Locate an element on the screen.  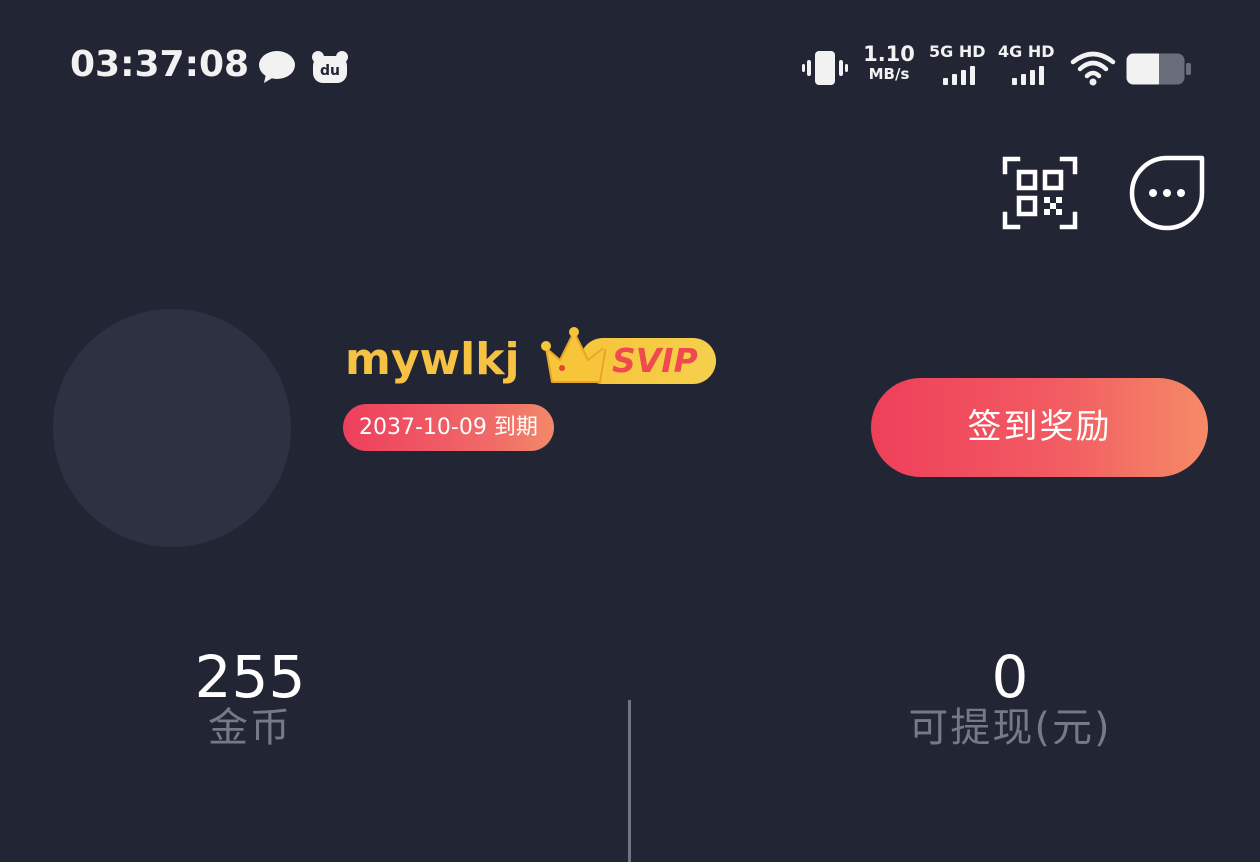
sim1-label: 5G HD is located at coordinates (957, 51).